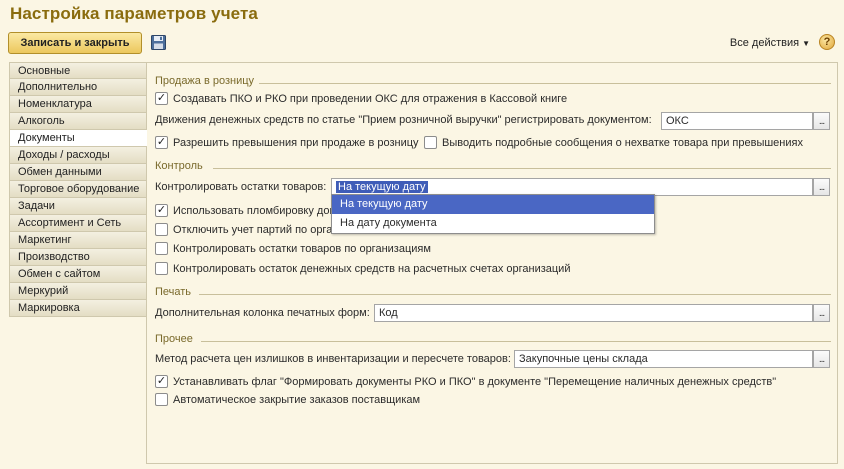  Describe the element at coordinates (78, 223) in the screenshot. I see `sidebar-item-assortment: Ассортимент и Сеть` at that location.